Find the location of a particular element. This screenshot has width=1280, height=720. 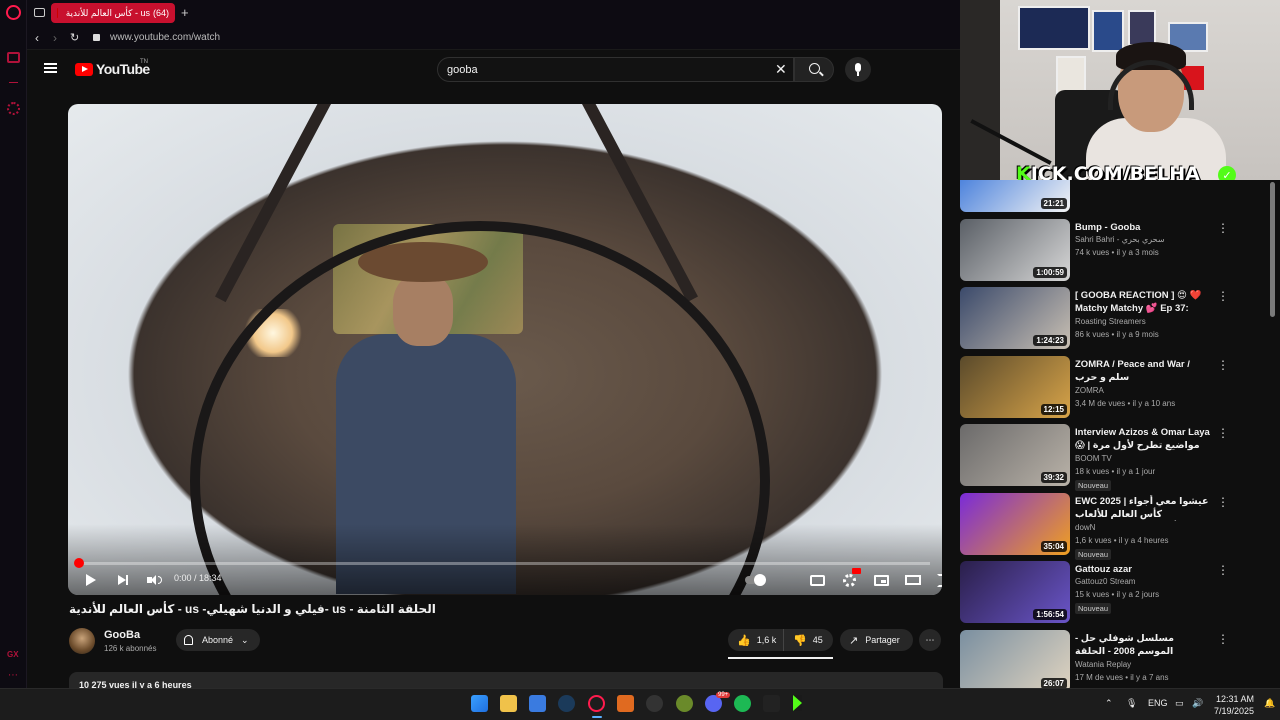

app-arrow-icon is located at coordinates (797, 703).